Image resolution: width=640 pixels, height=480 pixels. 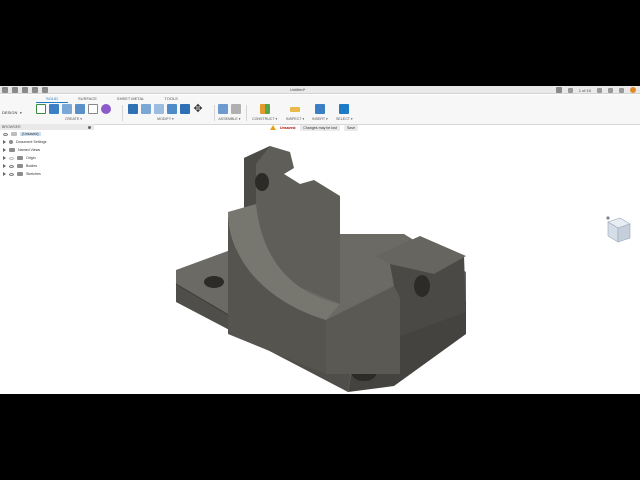 I want to click on redo-icon, so click(x=45, y=90).